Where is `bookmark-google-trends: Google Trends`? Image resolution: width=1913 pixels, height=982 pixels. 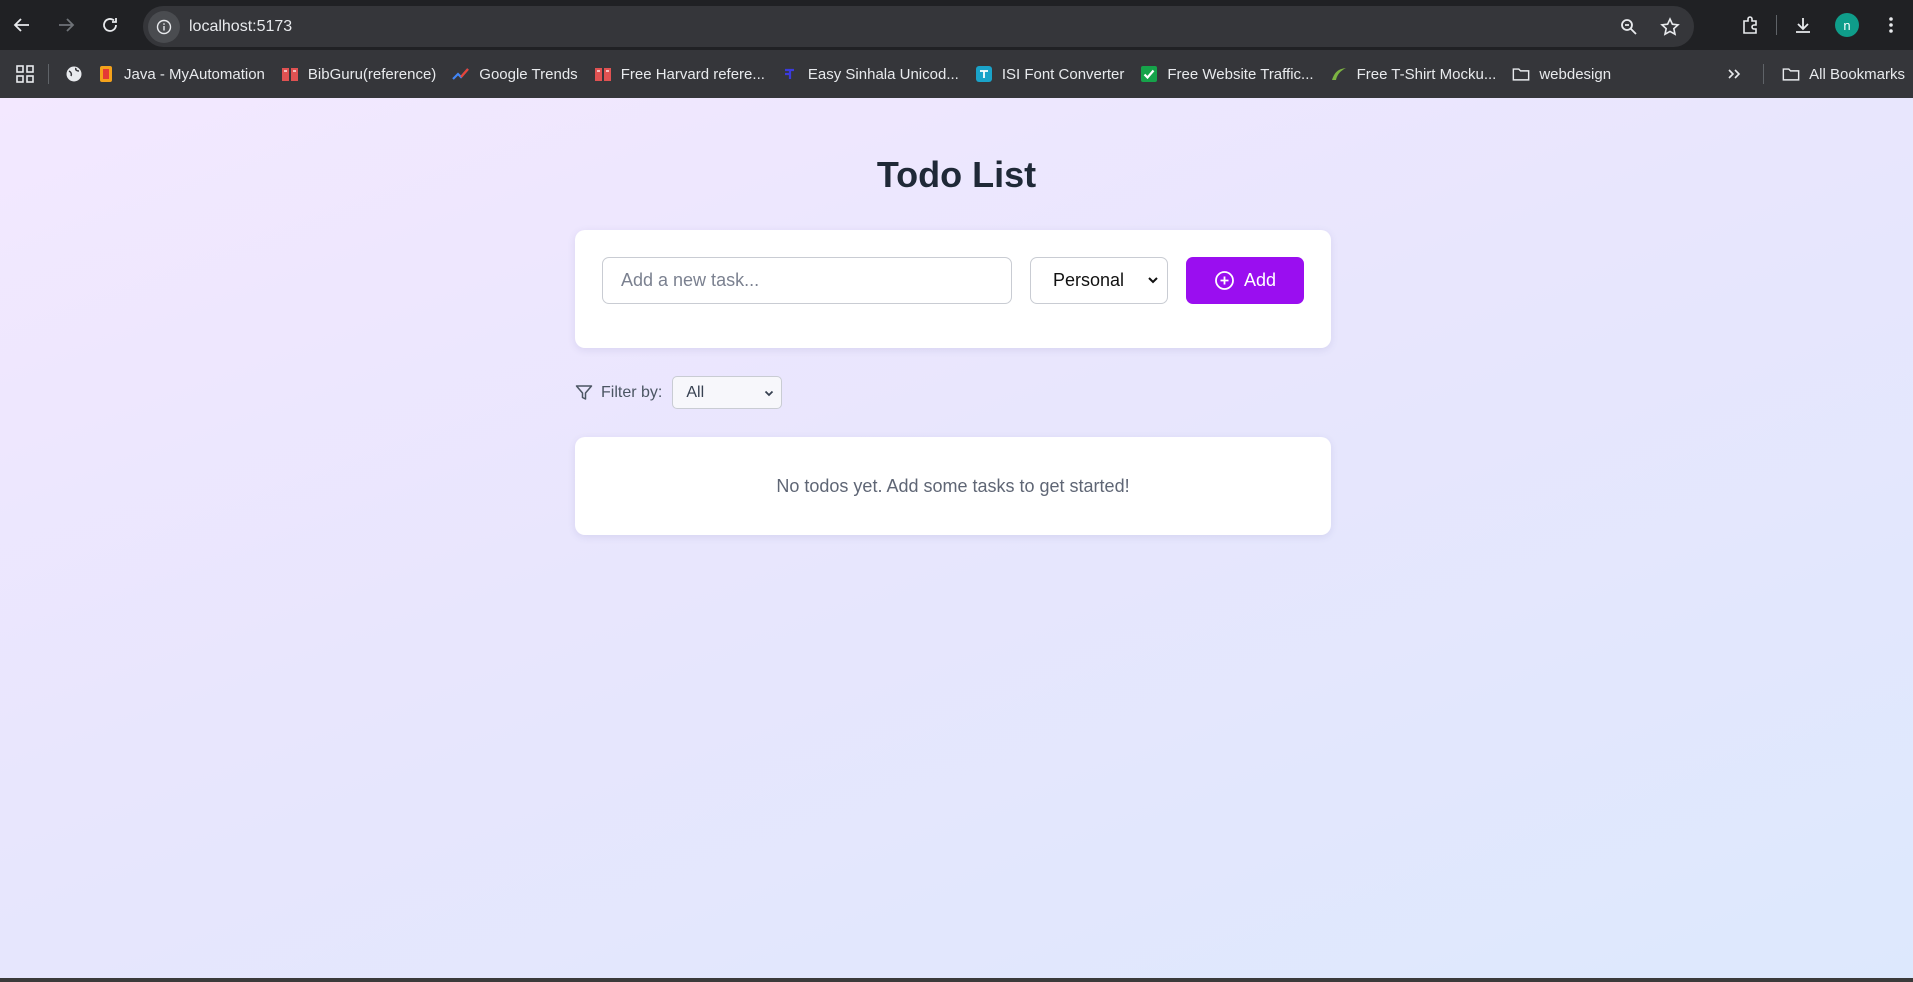
bookmark-google-trends: Google Trends is located at coordinates (514, 74).